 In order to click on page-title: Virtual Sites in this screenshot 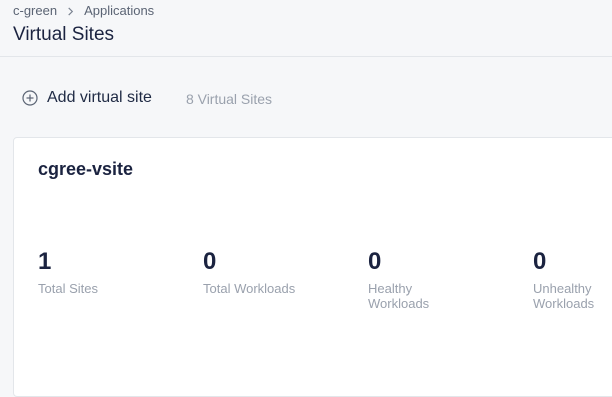, I will do `click(64, 34)`.